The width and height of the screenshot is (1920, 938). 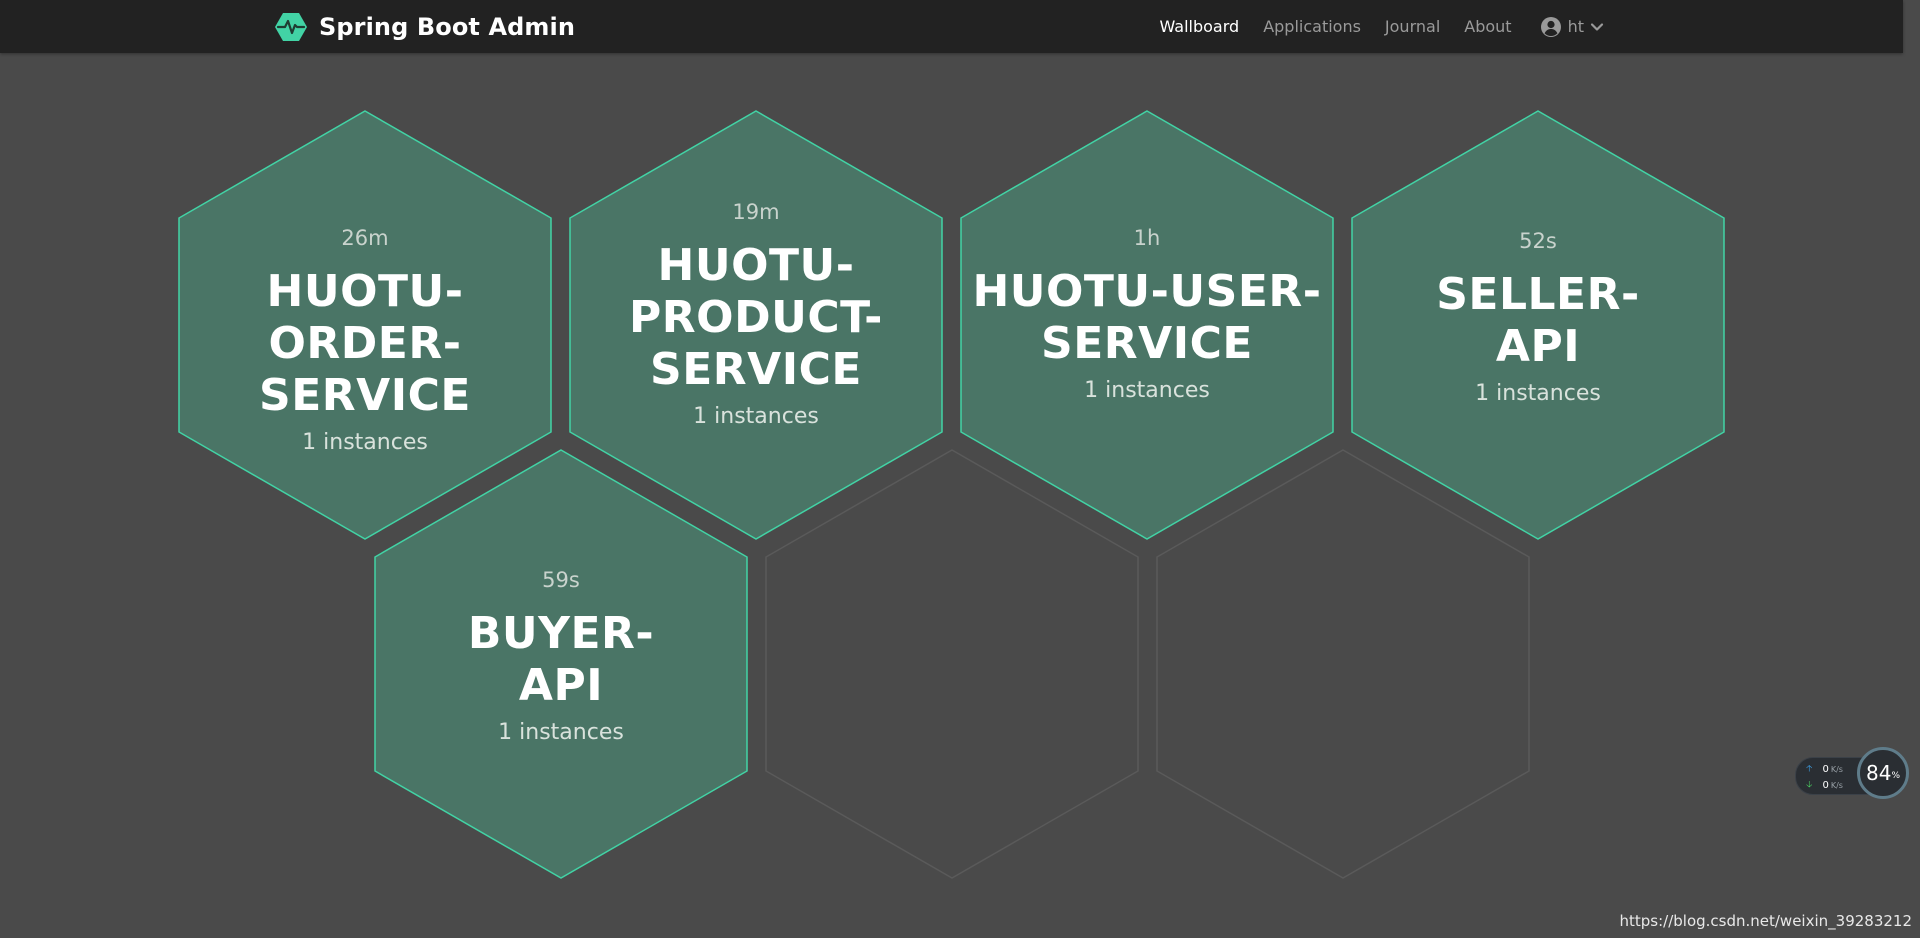 What do you see at coordinates (1878, 773) in the screenshot?
I see `usage-percentage-value: 84` at bounding box center [1878, 773].